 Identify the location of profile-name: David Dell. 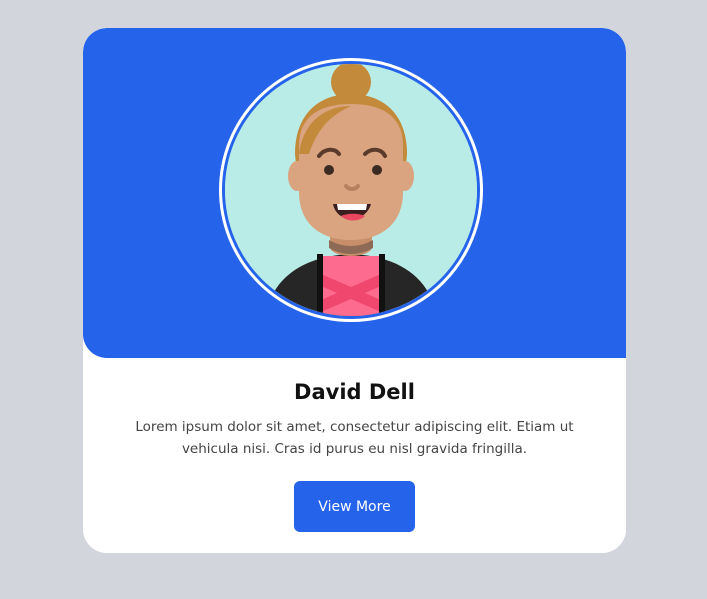
(354, 392).